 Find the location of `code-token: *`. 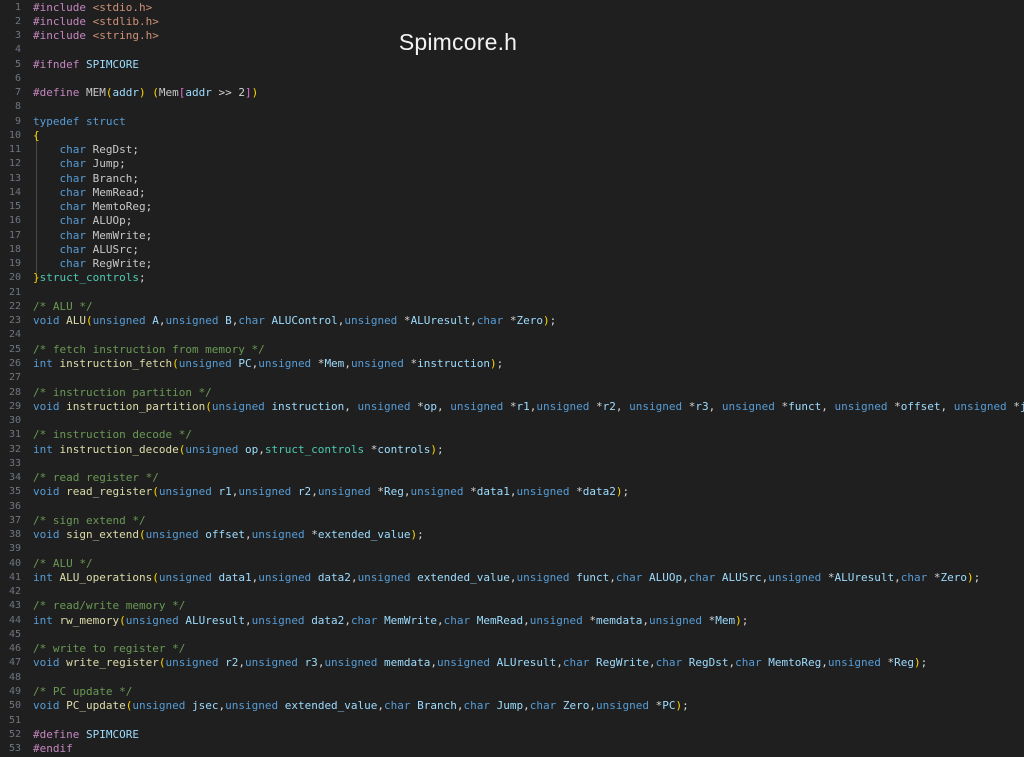

code-token: * is located at coordinates (894, 406).